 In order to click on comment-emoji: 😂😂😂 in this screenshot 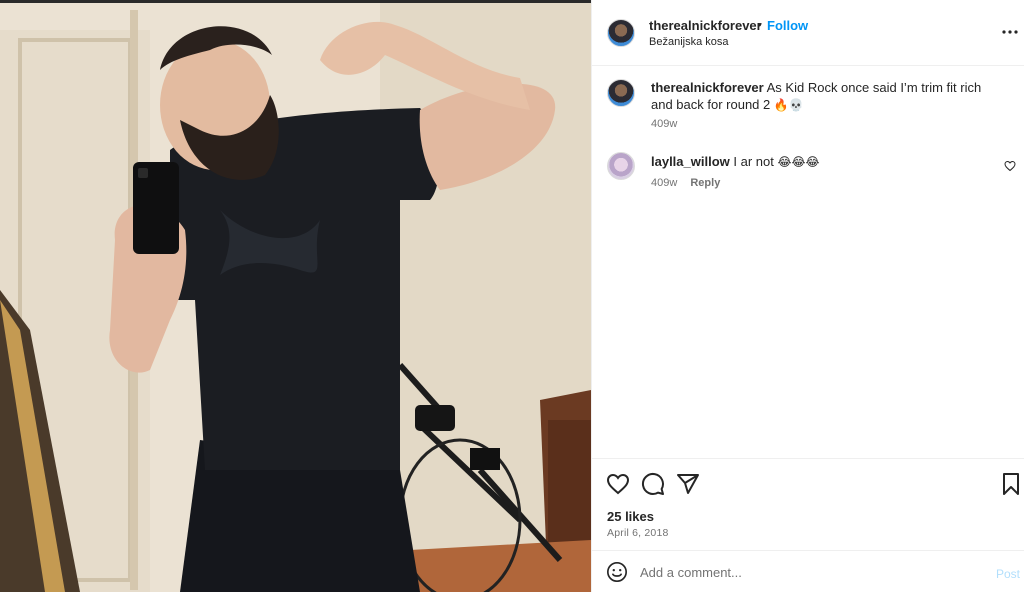, I will do `click(798, 162)`.